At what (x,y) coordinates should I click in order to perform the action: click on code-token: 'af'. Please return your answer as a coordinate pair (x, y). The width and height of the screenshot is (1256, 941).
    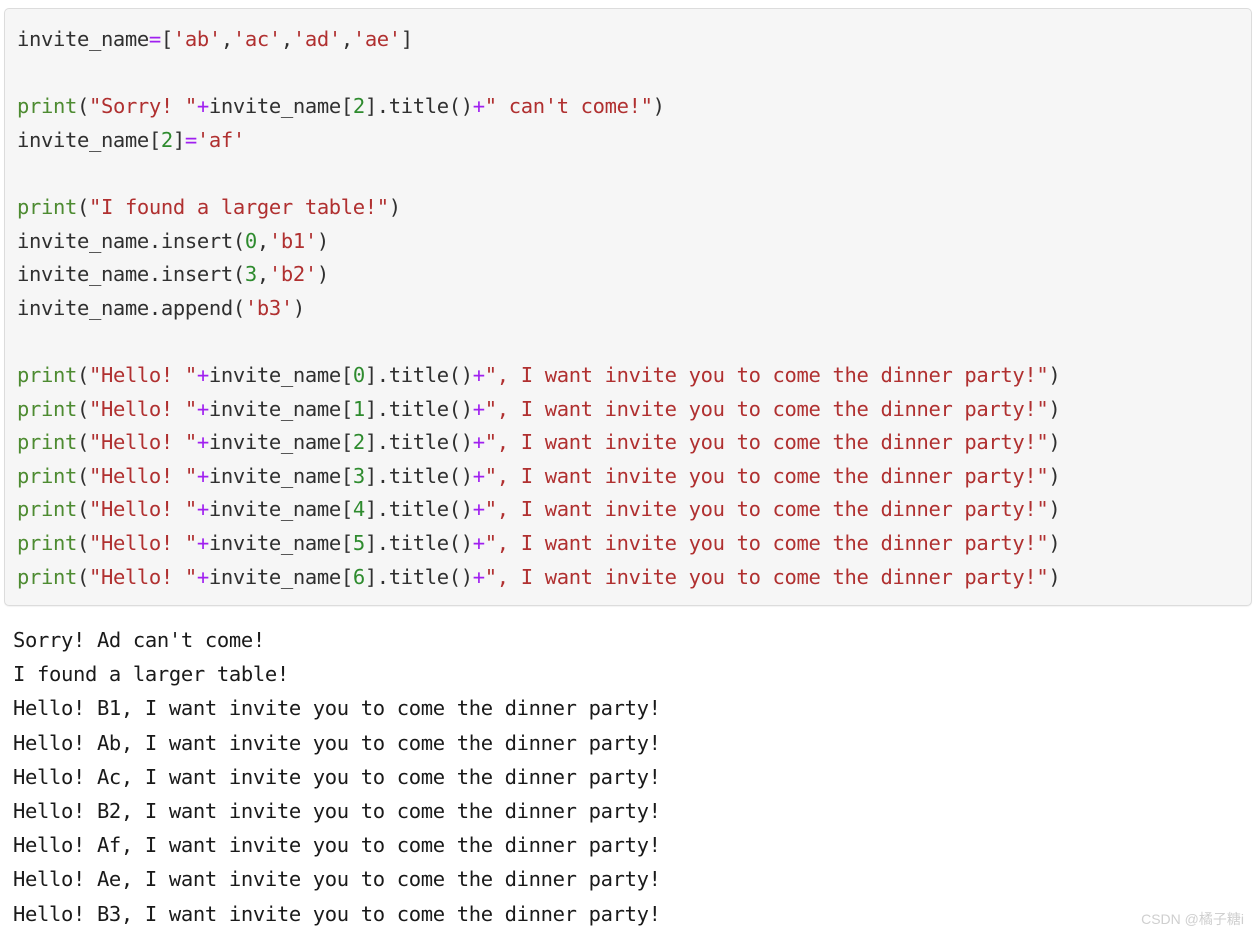
    Looking at the image, I should click on (220, 139).